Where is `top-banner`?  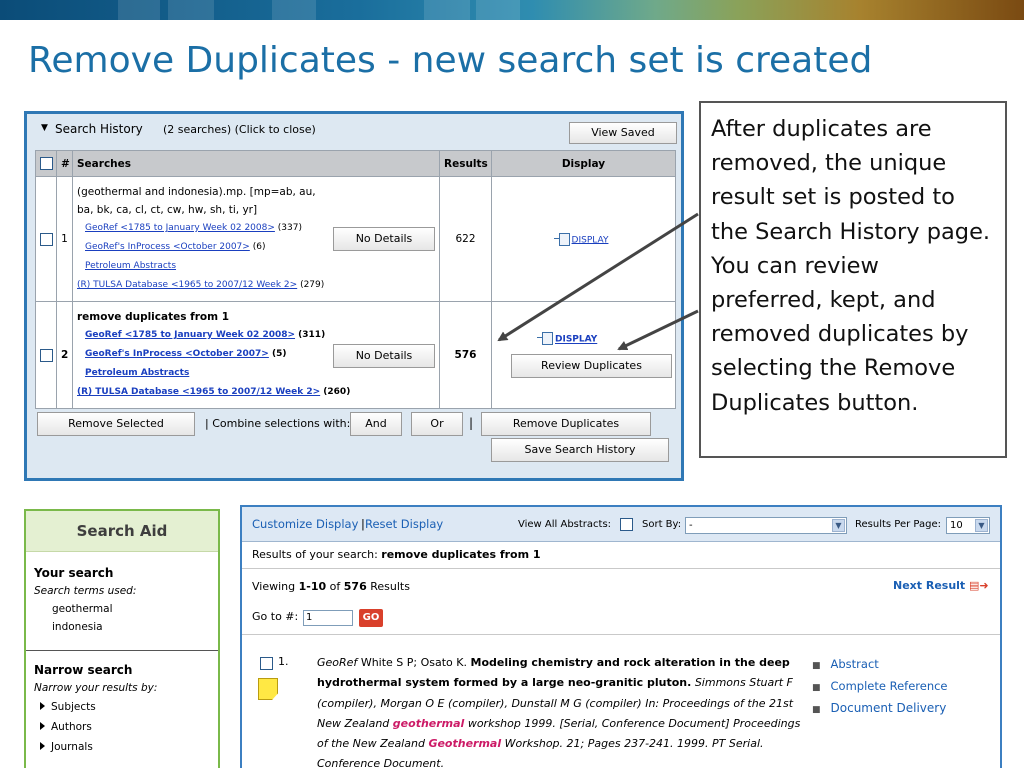 top-banner is located at coordinates (512, 10).